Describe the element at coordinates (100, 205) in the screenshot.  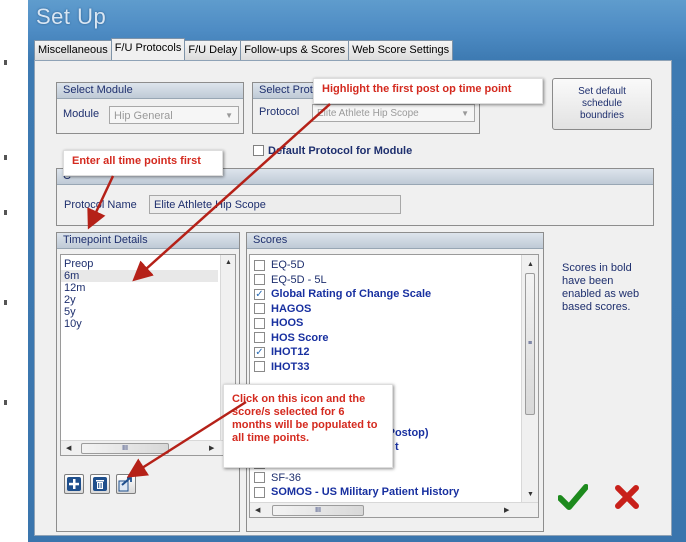
I see `protocol-name-label: Protocol Name` at that location.